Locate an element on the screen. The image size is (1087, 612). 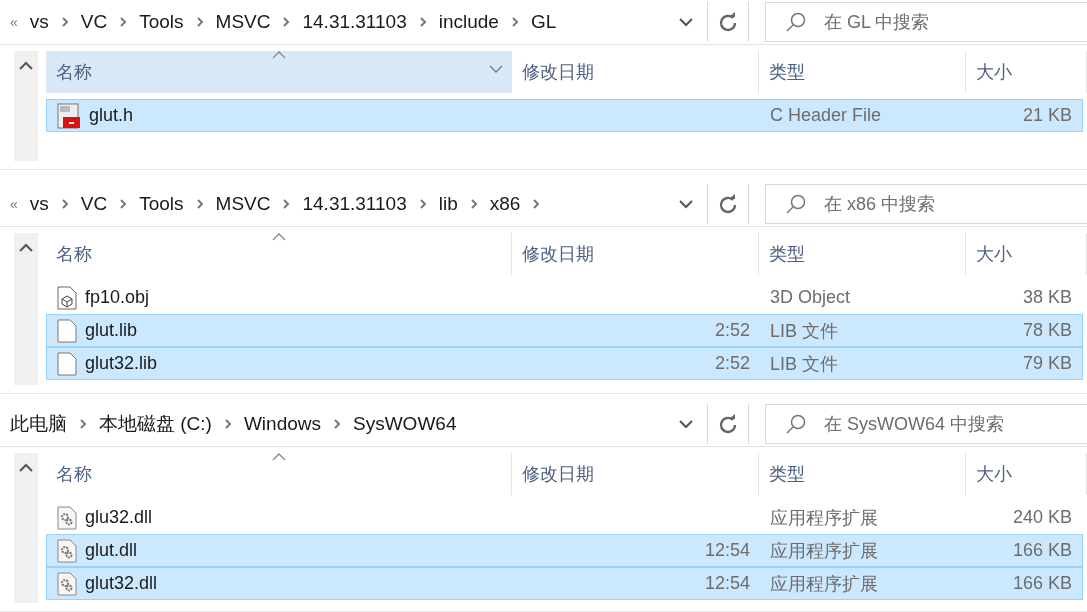
size-cell: 78 KB is located at coordinates (1047, 331).